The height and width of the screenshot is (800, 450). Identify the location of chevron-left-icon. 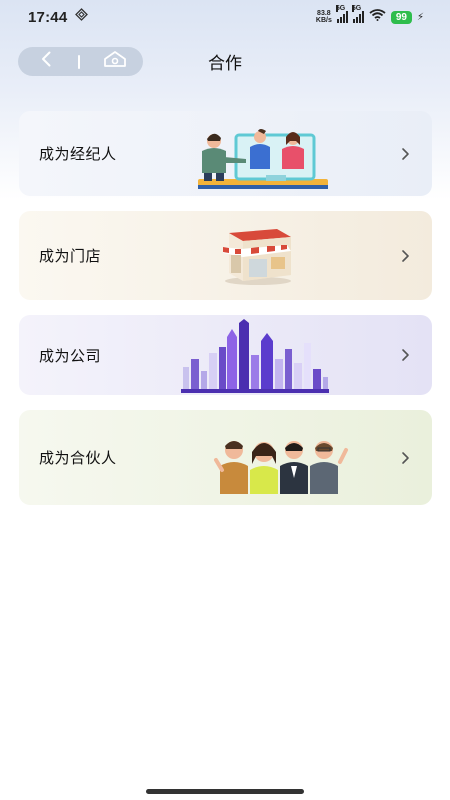
(46, 61).